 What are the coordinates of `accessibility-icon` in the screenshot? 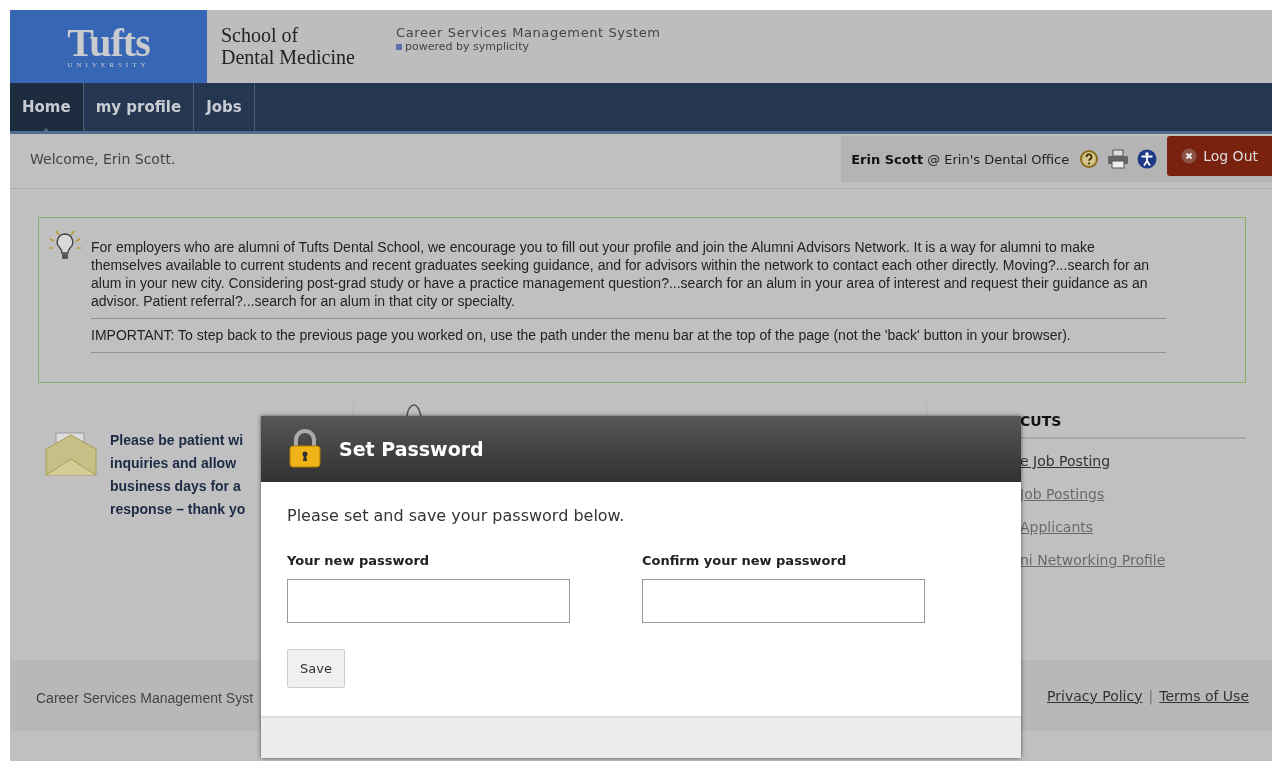 It's located at (1147, 159).